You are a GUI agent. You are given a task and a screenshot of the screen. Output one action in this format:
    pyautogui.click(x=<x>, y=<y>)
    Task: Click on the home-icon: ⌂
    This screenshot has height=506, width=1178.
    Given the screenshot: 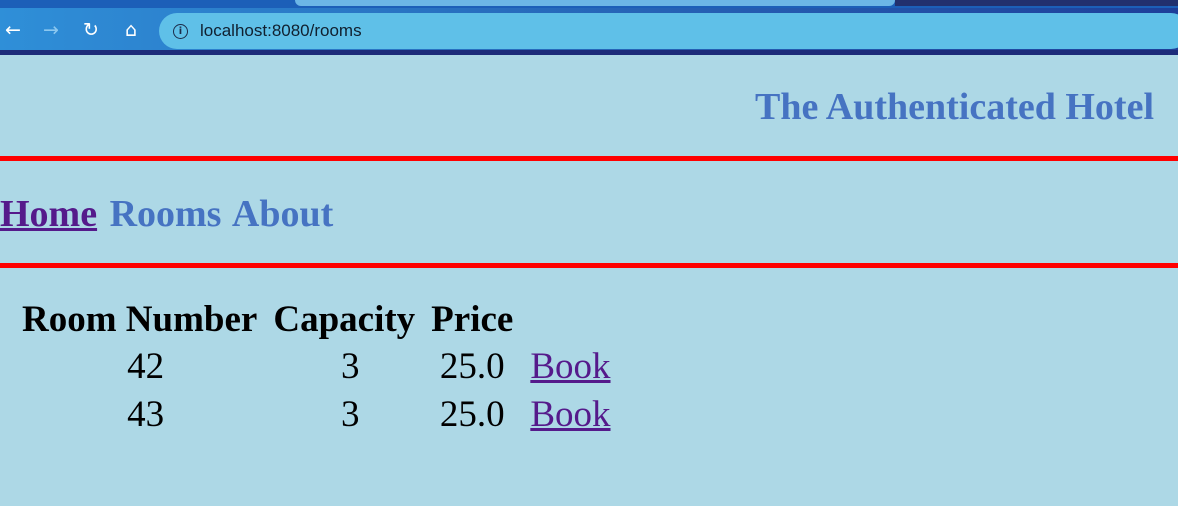 What is the action you would take?
    pyautogui.click(x=131, y=30)
    